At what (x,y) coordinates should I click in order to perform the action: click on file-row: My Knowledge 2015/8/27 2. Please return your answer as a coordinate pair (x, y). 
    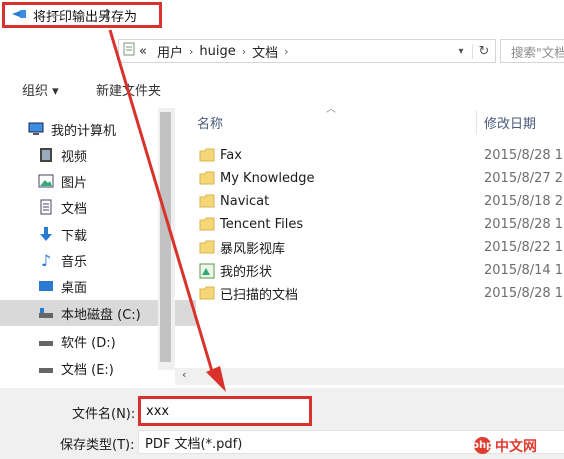
    Looking at the image, I should click on (380, 178).